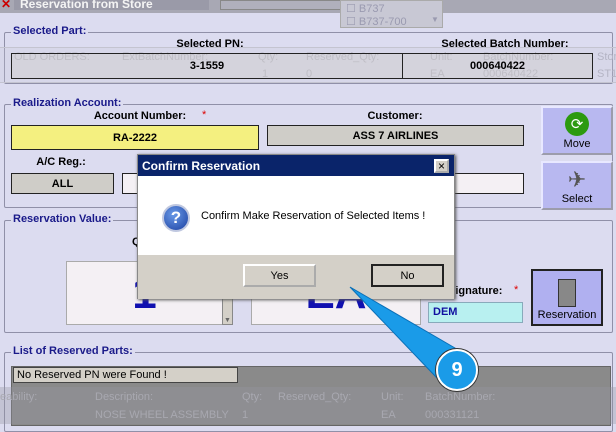  I want to click on step-badge: 9, so click(457, 370).